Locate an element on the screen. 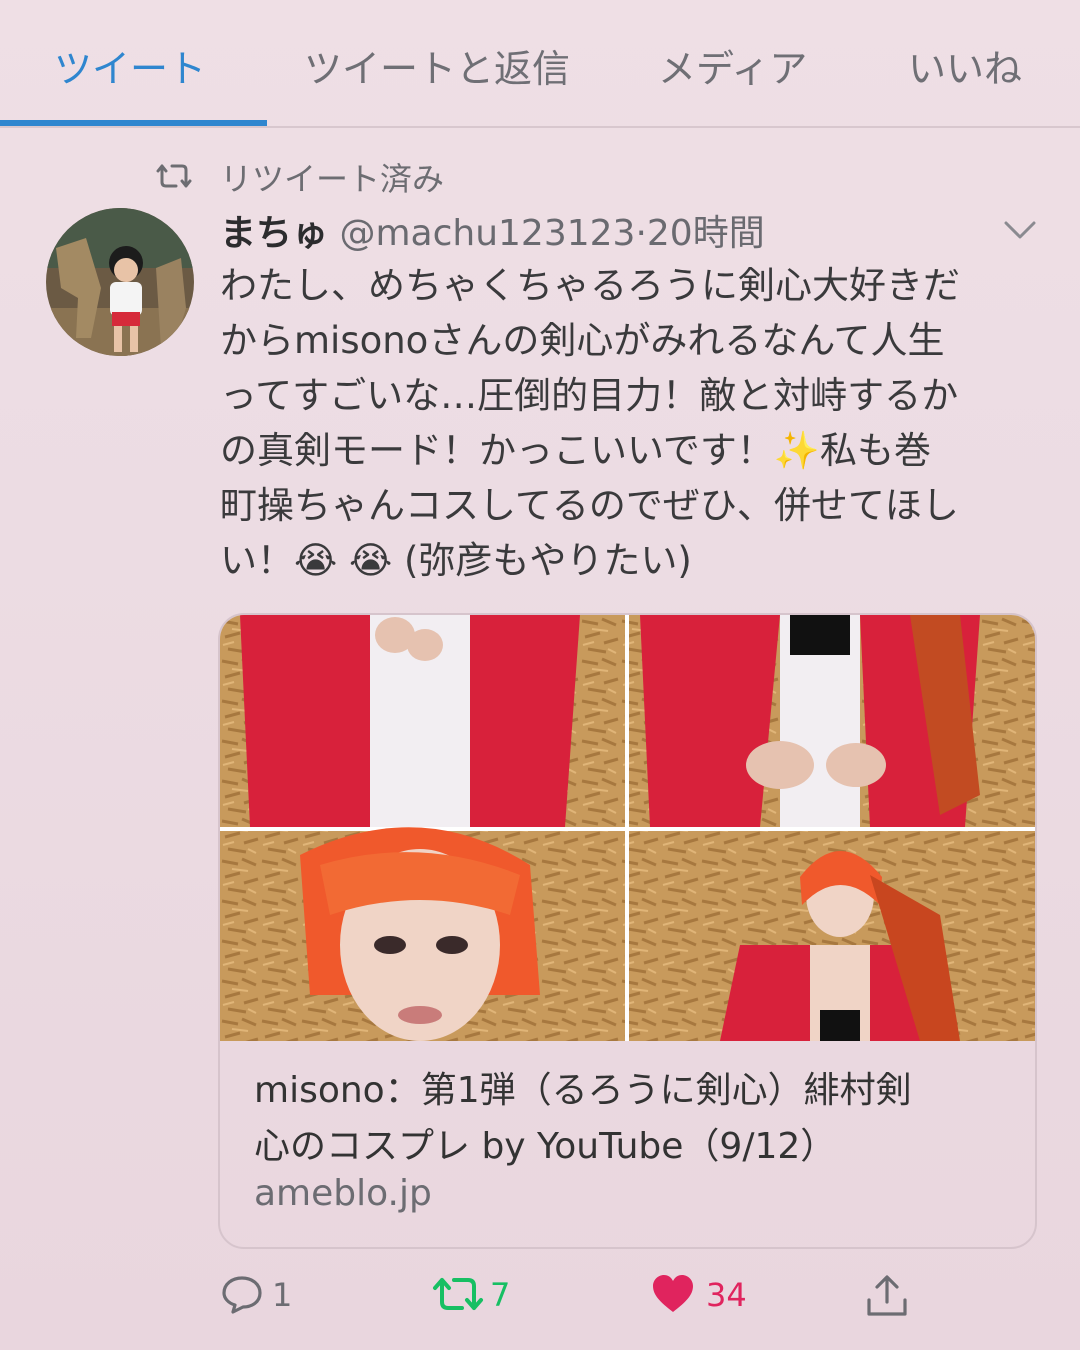 The height and width of the screenshot is (1350, 1080). avatar is located at coordinates (120, 282).